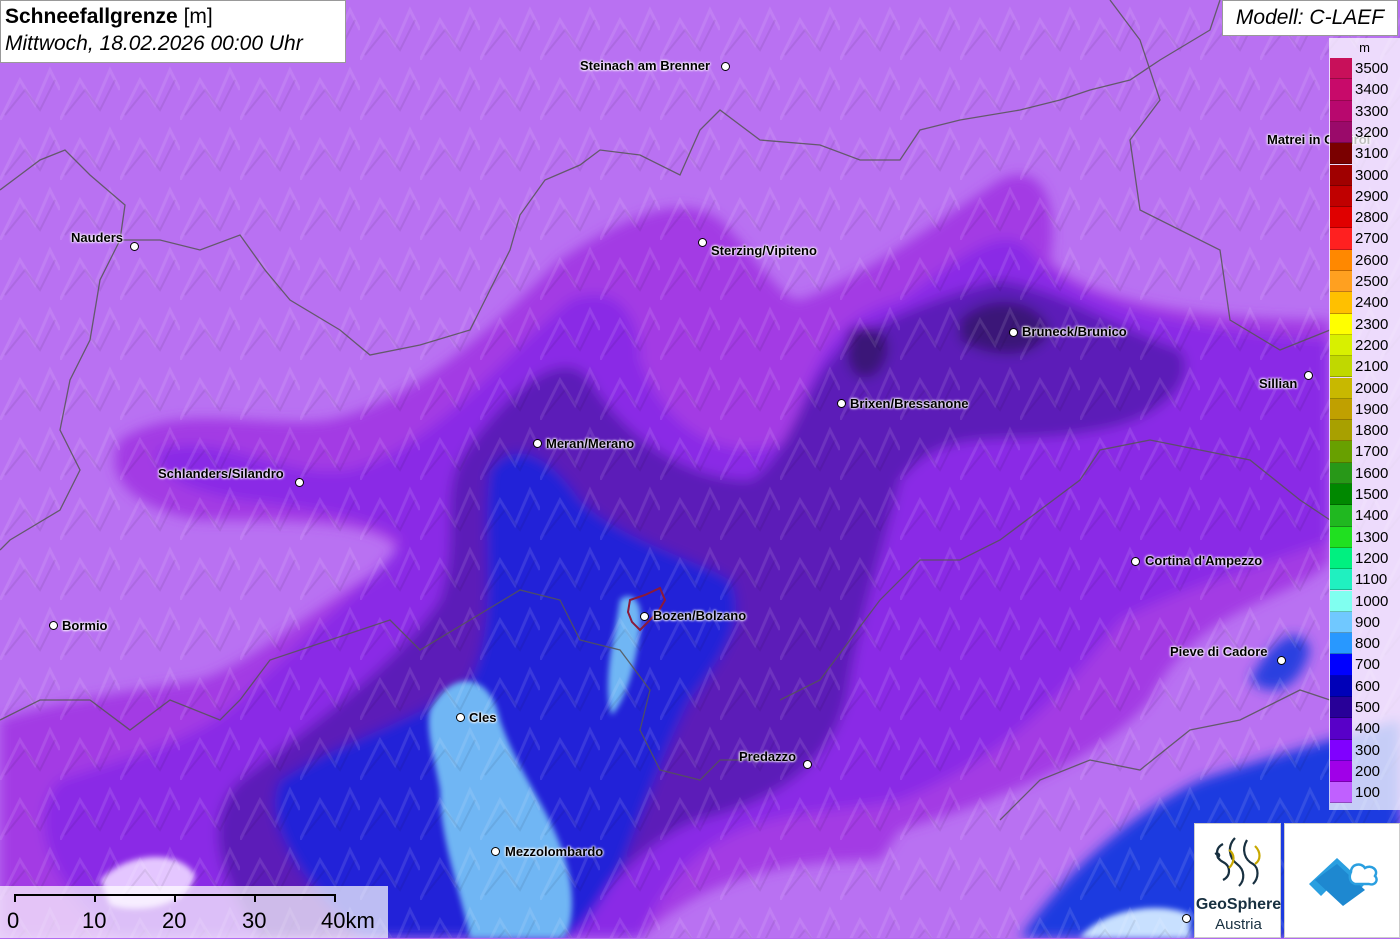 Image resolution: width=1400 pixels, height=939 pixels. I want to click on legend-row: 2400, so click(1364, 303).